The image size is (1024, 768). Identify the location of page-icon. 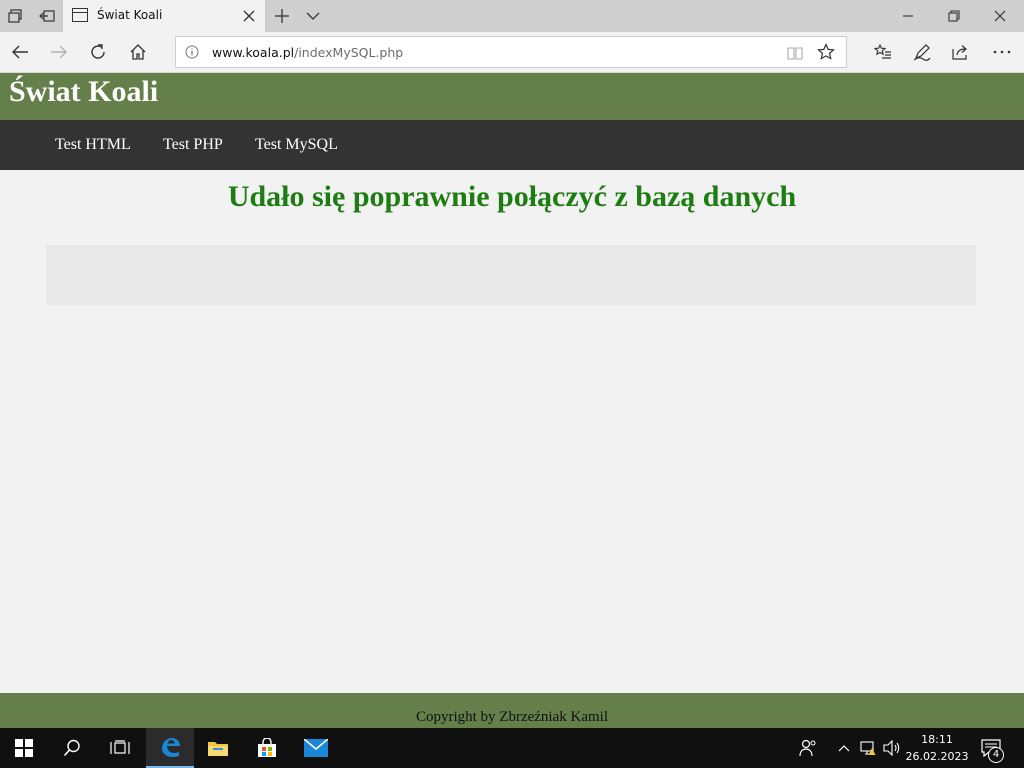
(80, 15).